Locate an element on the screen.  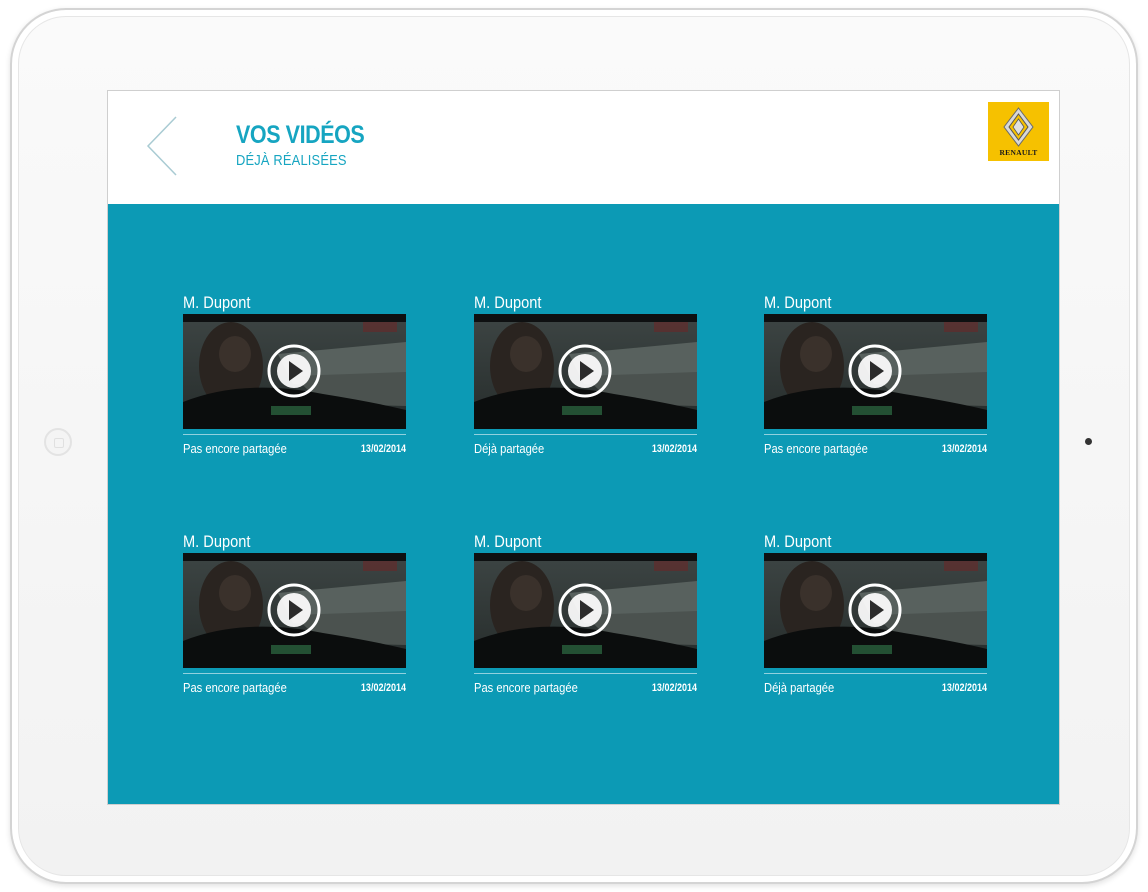
front-camera is located at coordinates (1088, 441).